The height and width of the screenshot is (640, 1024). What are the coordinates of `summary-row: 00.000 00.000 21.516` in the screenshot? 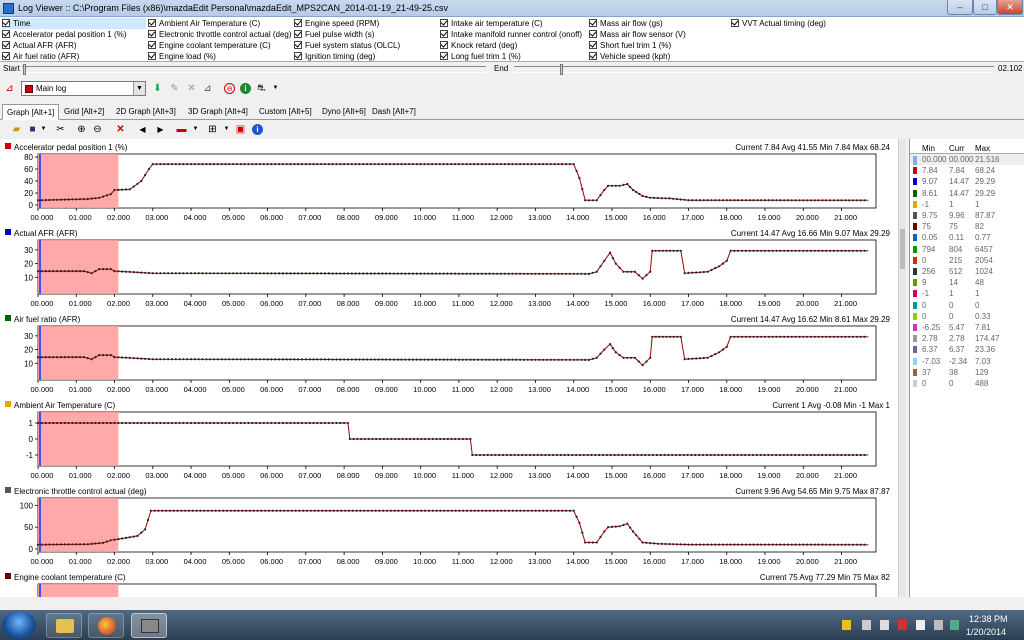 It's located at (967, 159).